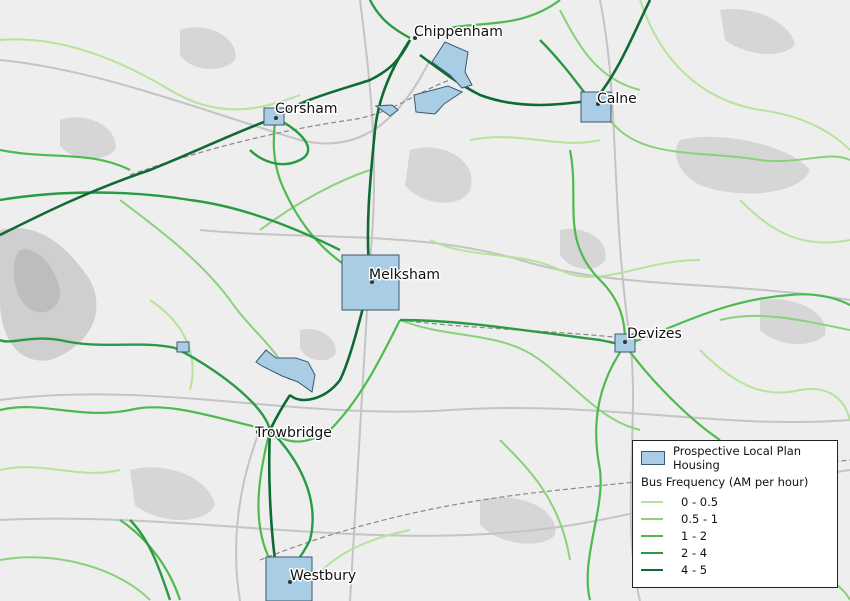 This screenshot has width=850, height=601. Describe the element at coordinates (293, 433) in the screenshot. I see `town-label-trowbridge: Trowbridge` at that location.